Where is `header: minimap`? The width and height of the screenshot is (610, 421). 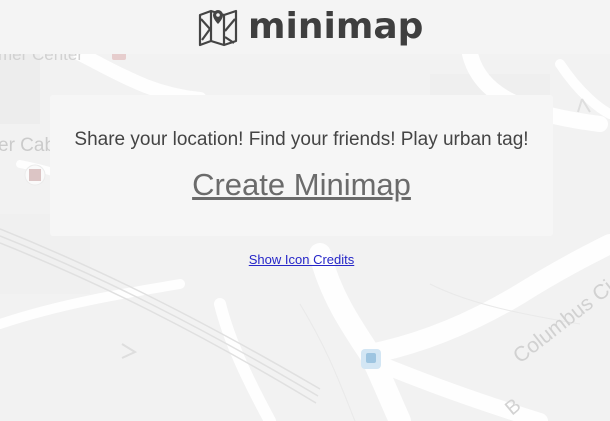 header: minimap is located at coordinates (305, 27).